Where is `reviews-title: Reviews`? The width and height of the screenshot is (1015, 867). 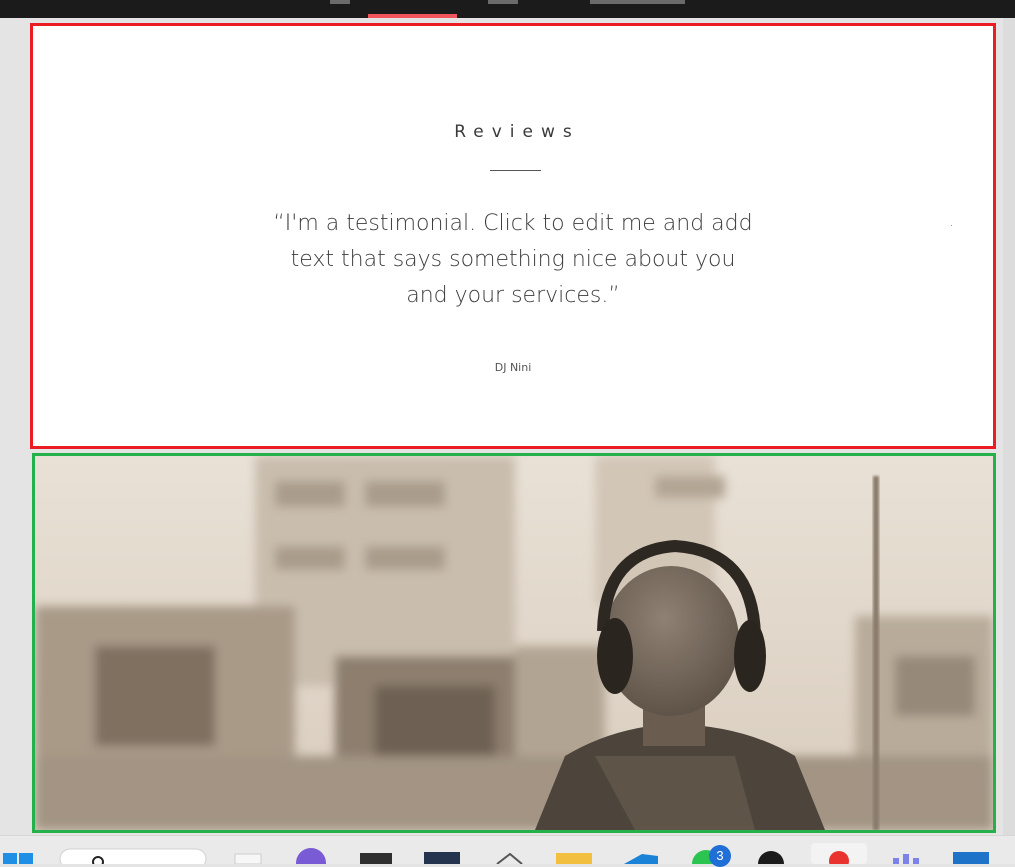 reviews-title: Reviews is located at coordinates (517, 132).